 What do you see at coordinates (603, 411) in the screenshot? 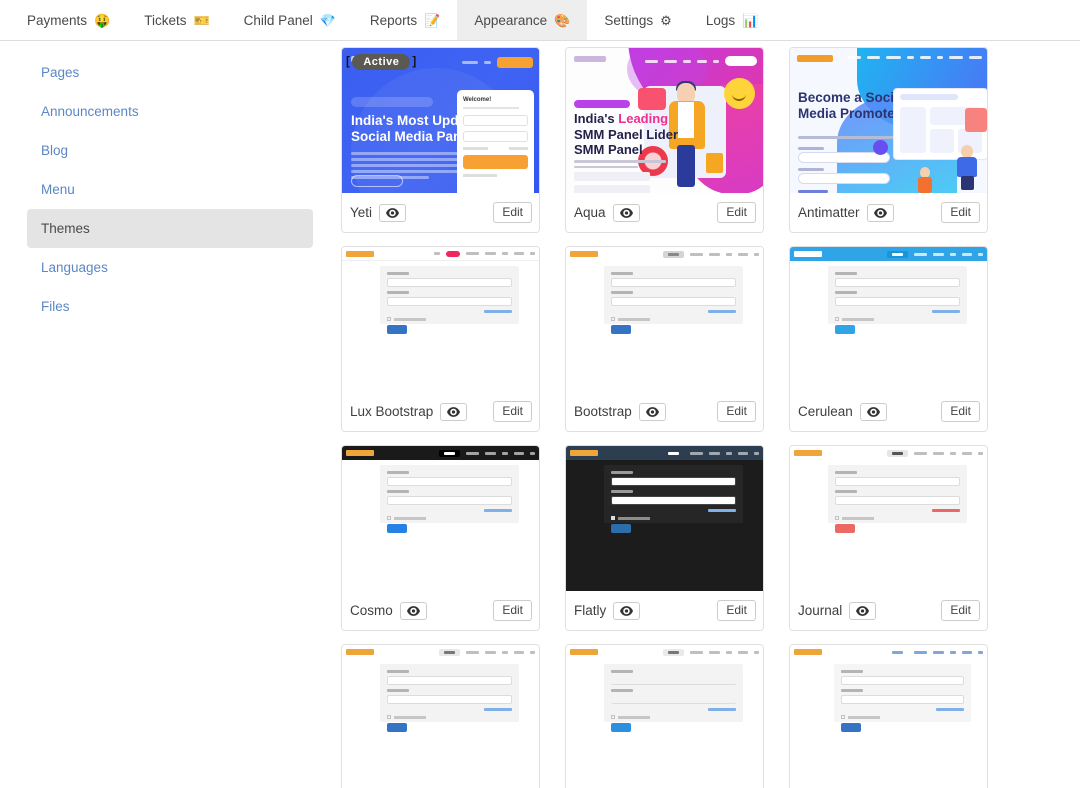
I see `theme-name: Bootstrap` at bounding box center [603, 411].